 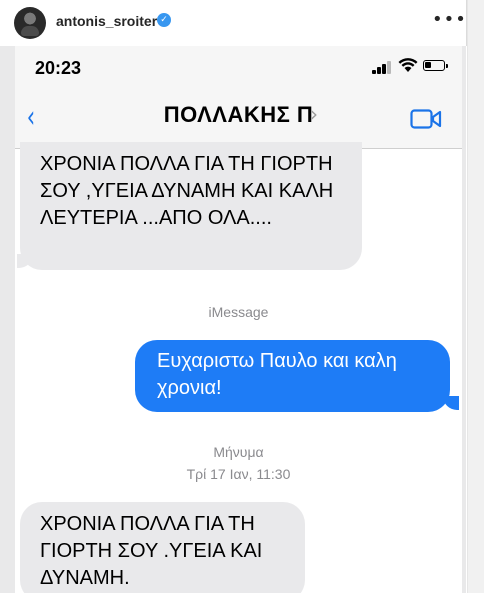 I want to click on message-timestamp: Τρί 17 Ιαν, 11:30, so click(x=238, y=474).